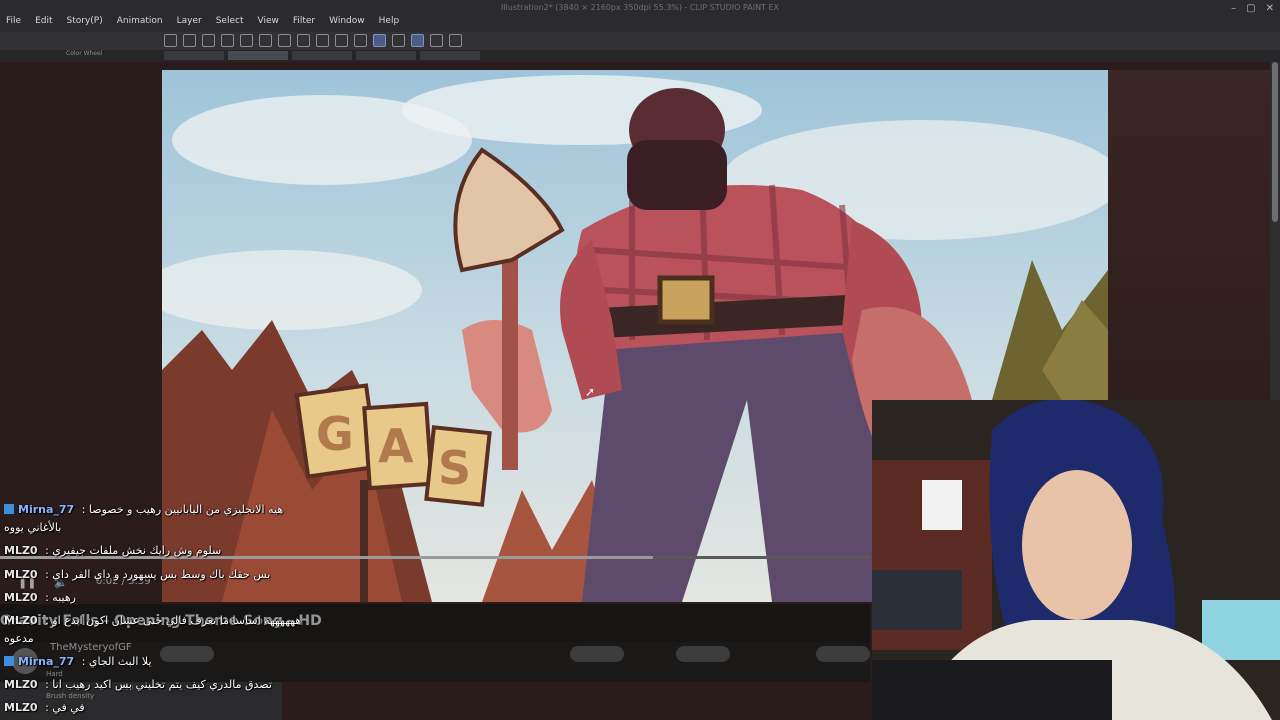 The image size is (1280, 720). I want to click on menu-file: File, so click(13, 21).